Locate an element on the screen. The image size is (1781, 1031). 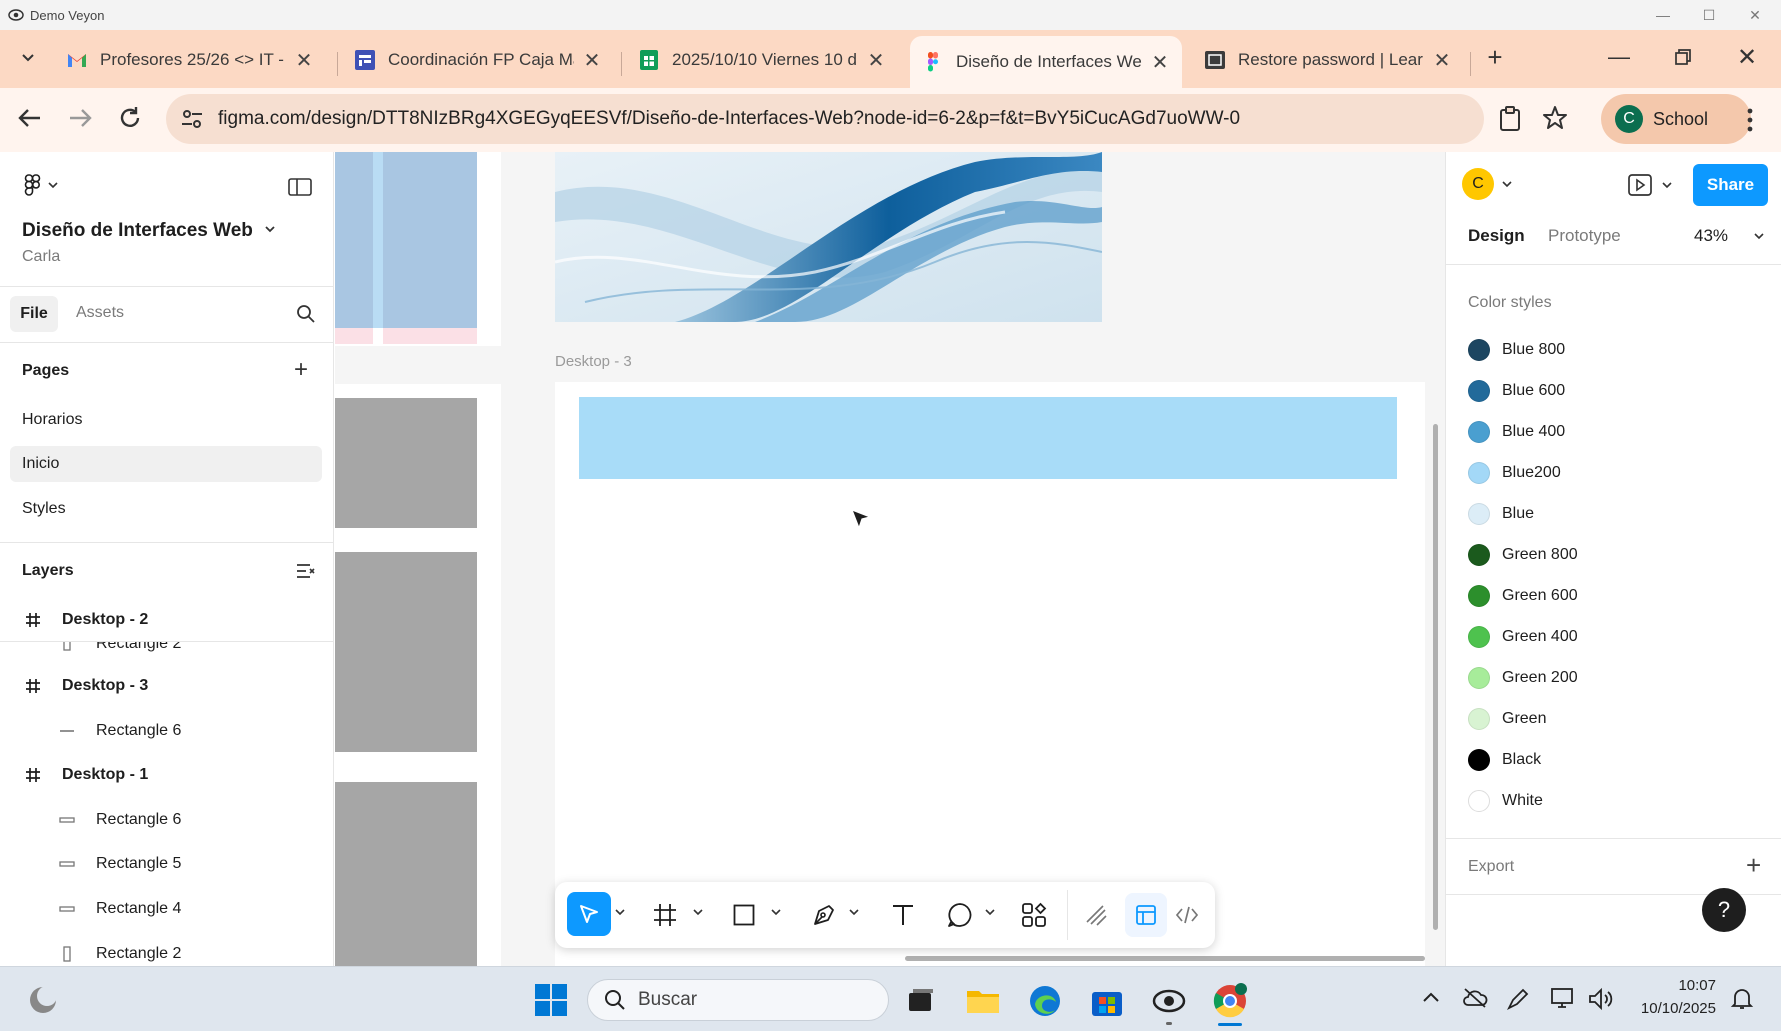
widgets-icon is located at coordinates (43, 1000).